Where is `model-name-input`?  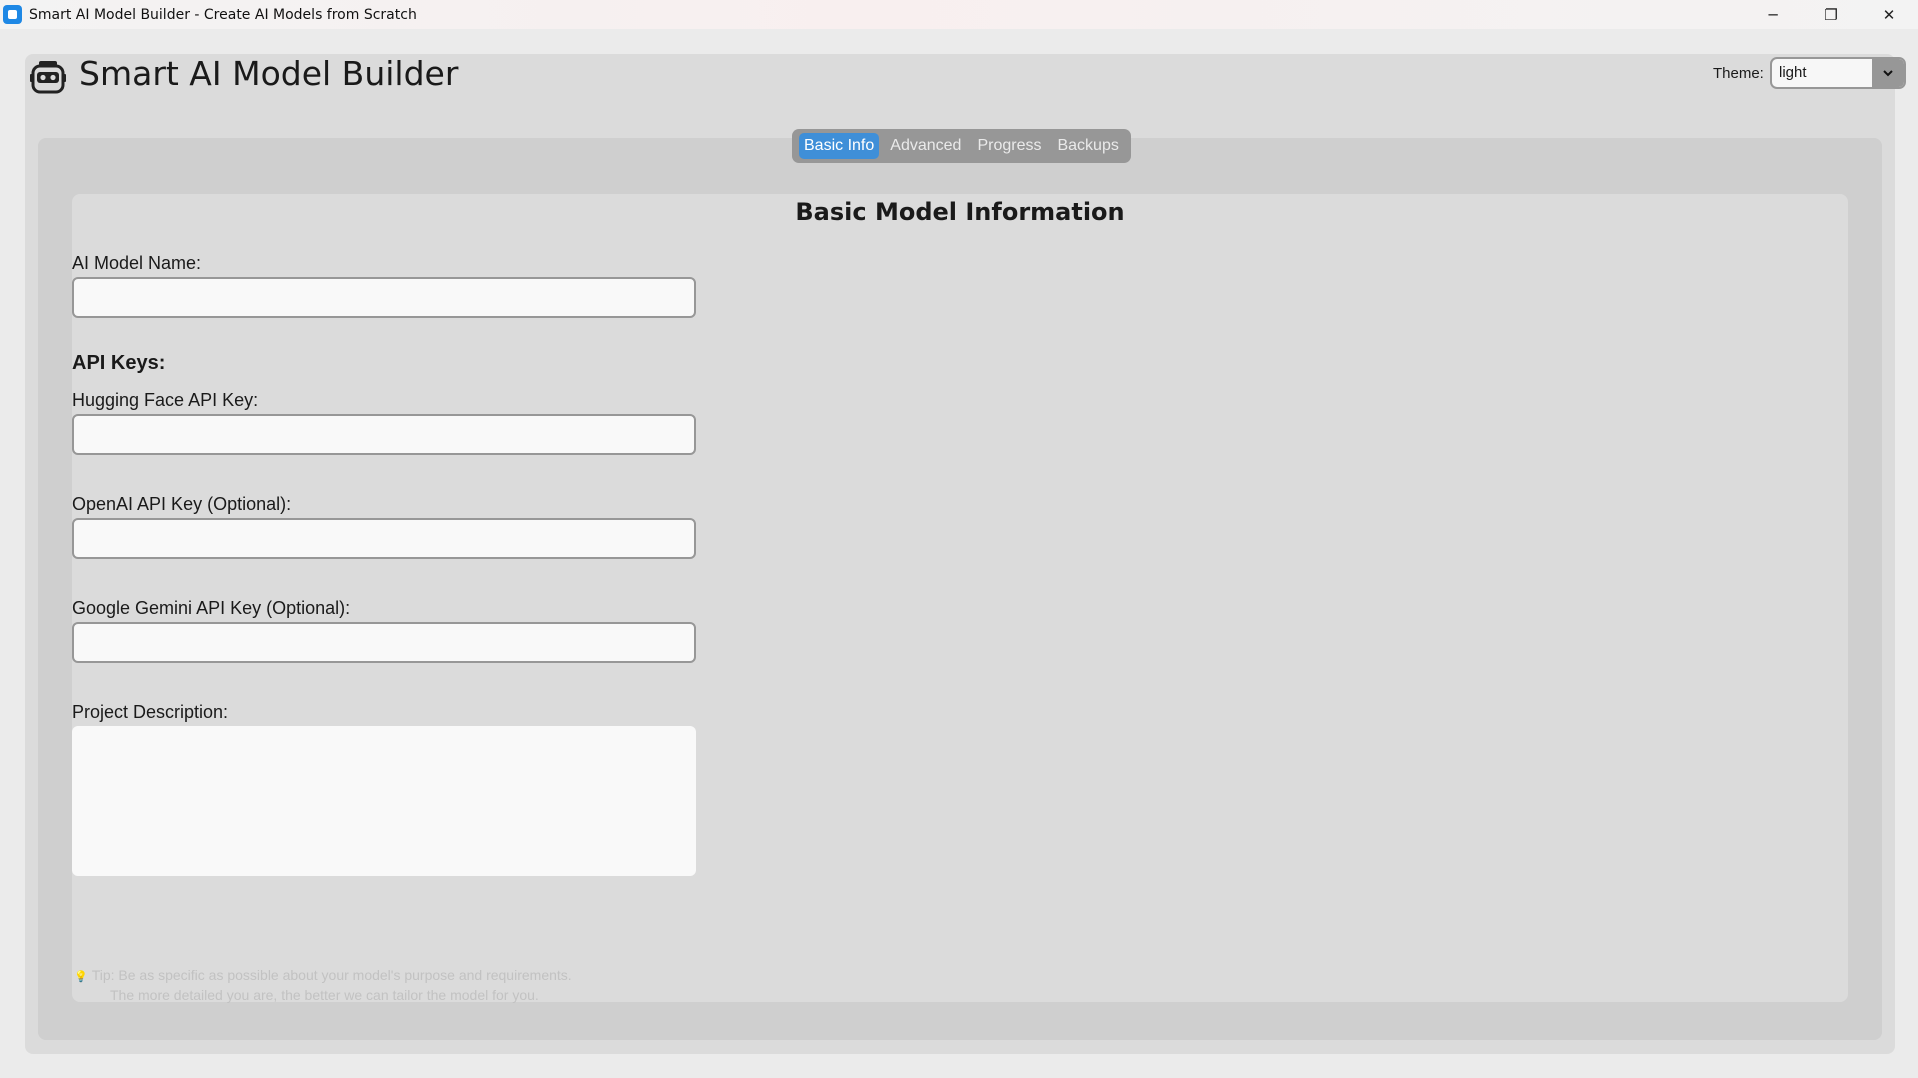
model-name-input is located at coordinates (384, 297).